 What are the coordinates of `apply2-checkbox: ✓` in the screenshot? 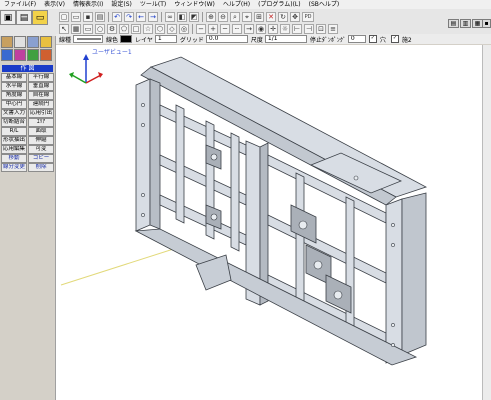 It's located at (394, 39).